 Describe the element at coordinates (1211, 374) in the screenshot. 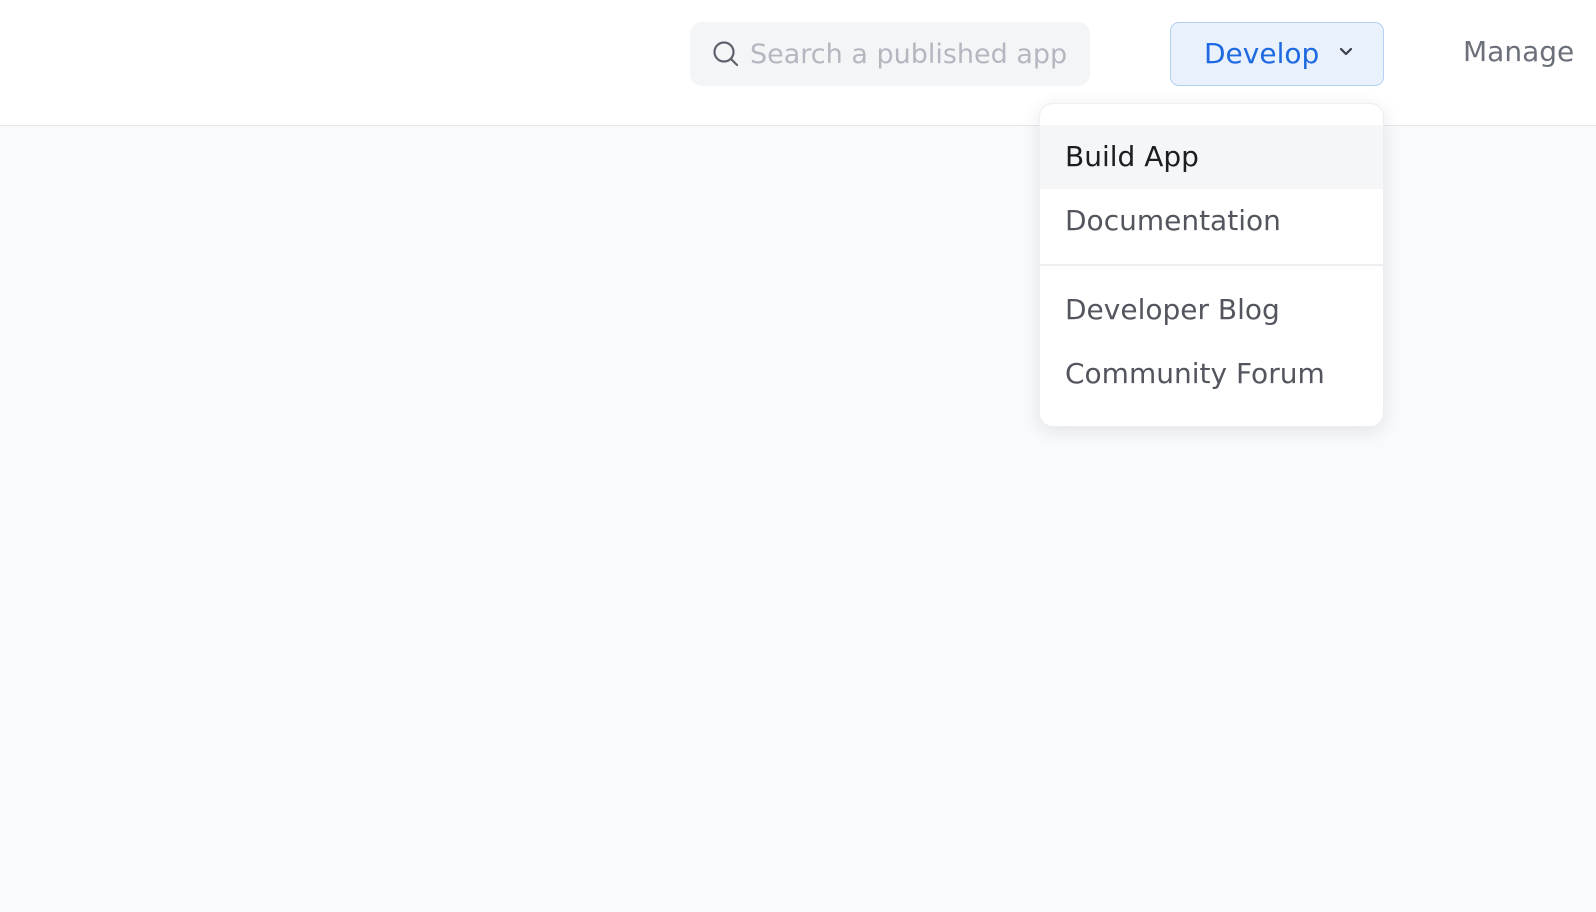

I see `menu-item-community-forum: Community Forum` at that location.